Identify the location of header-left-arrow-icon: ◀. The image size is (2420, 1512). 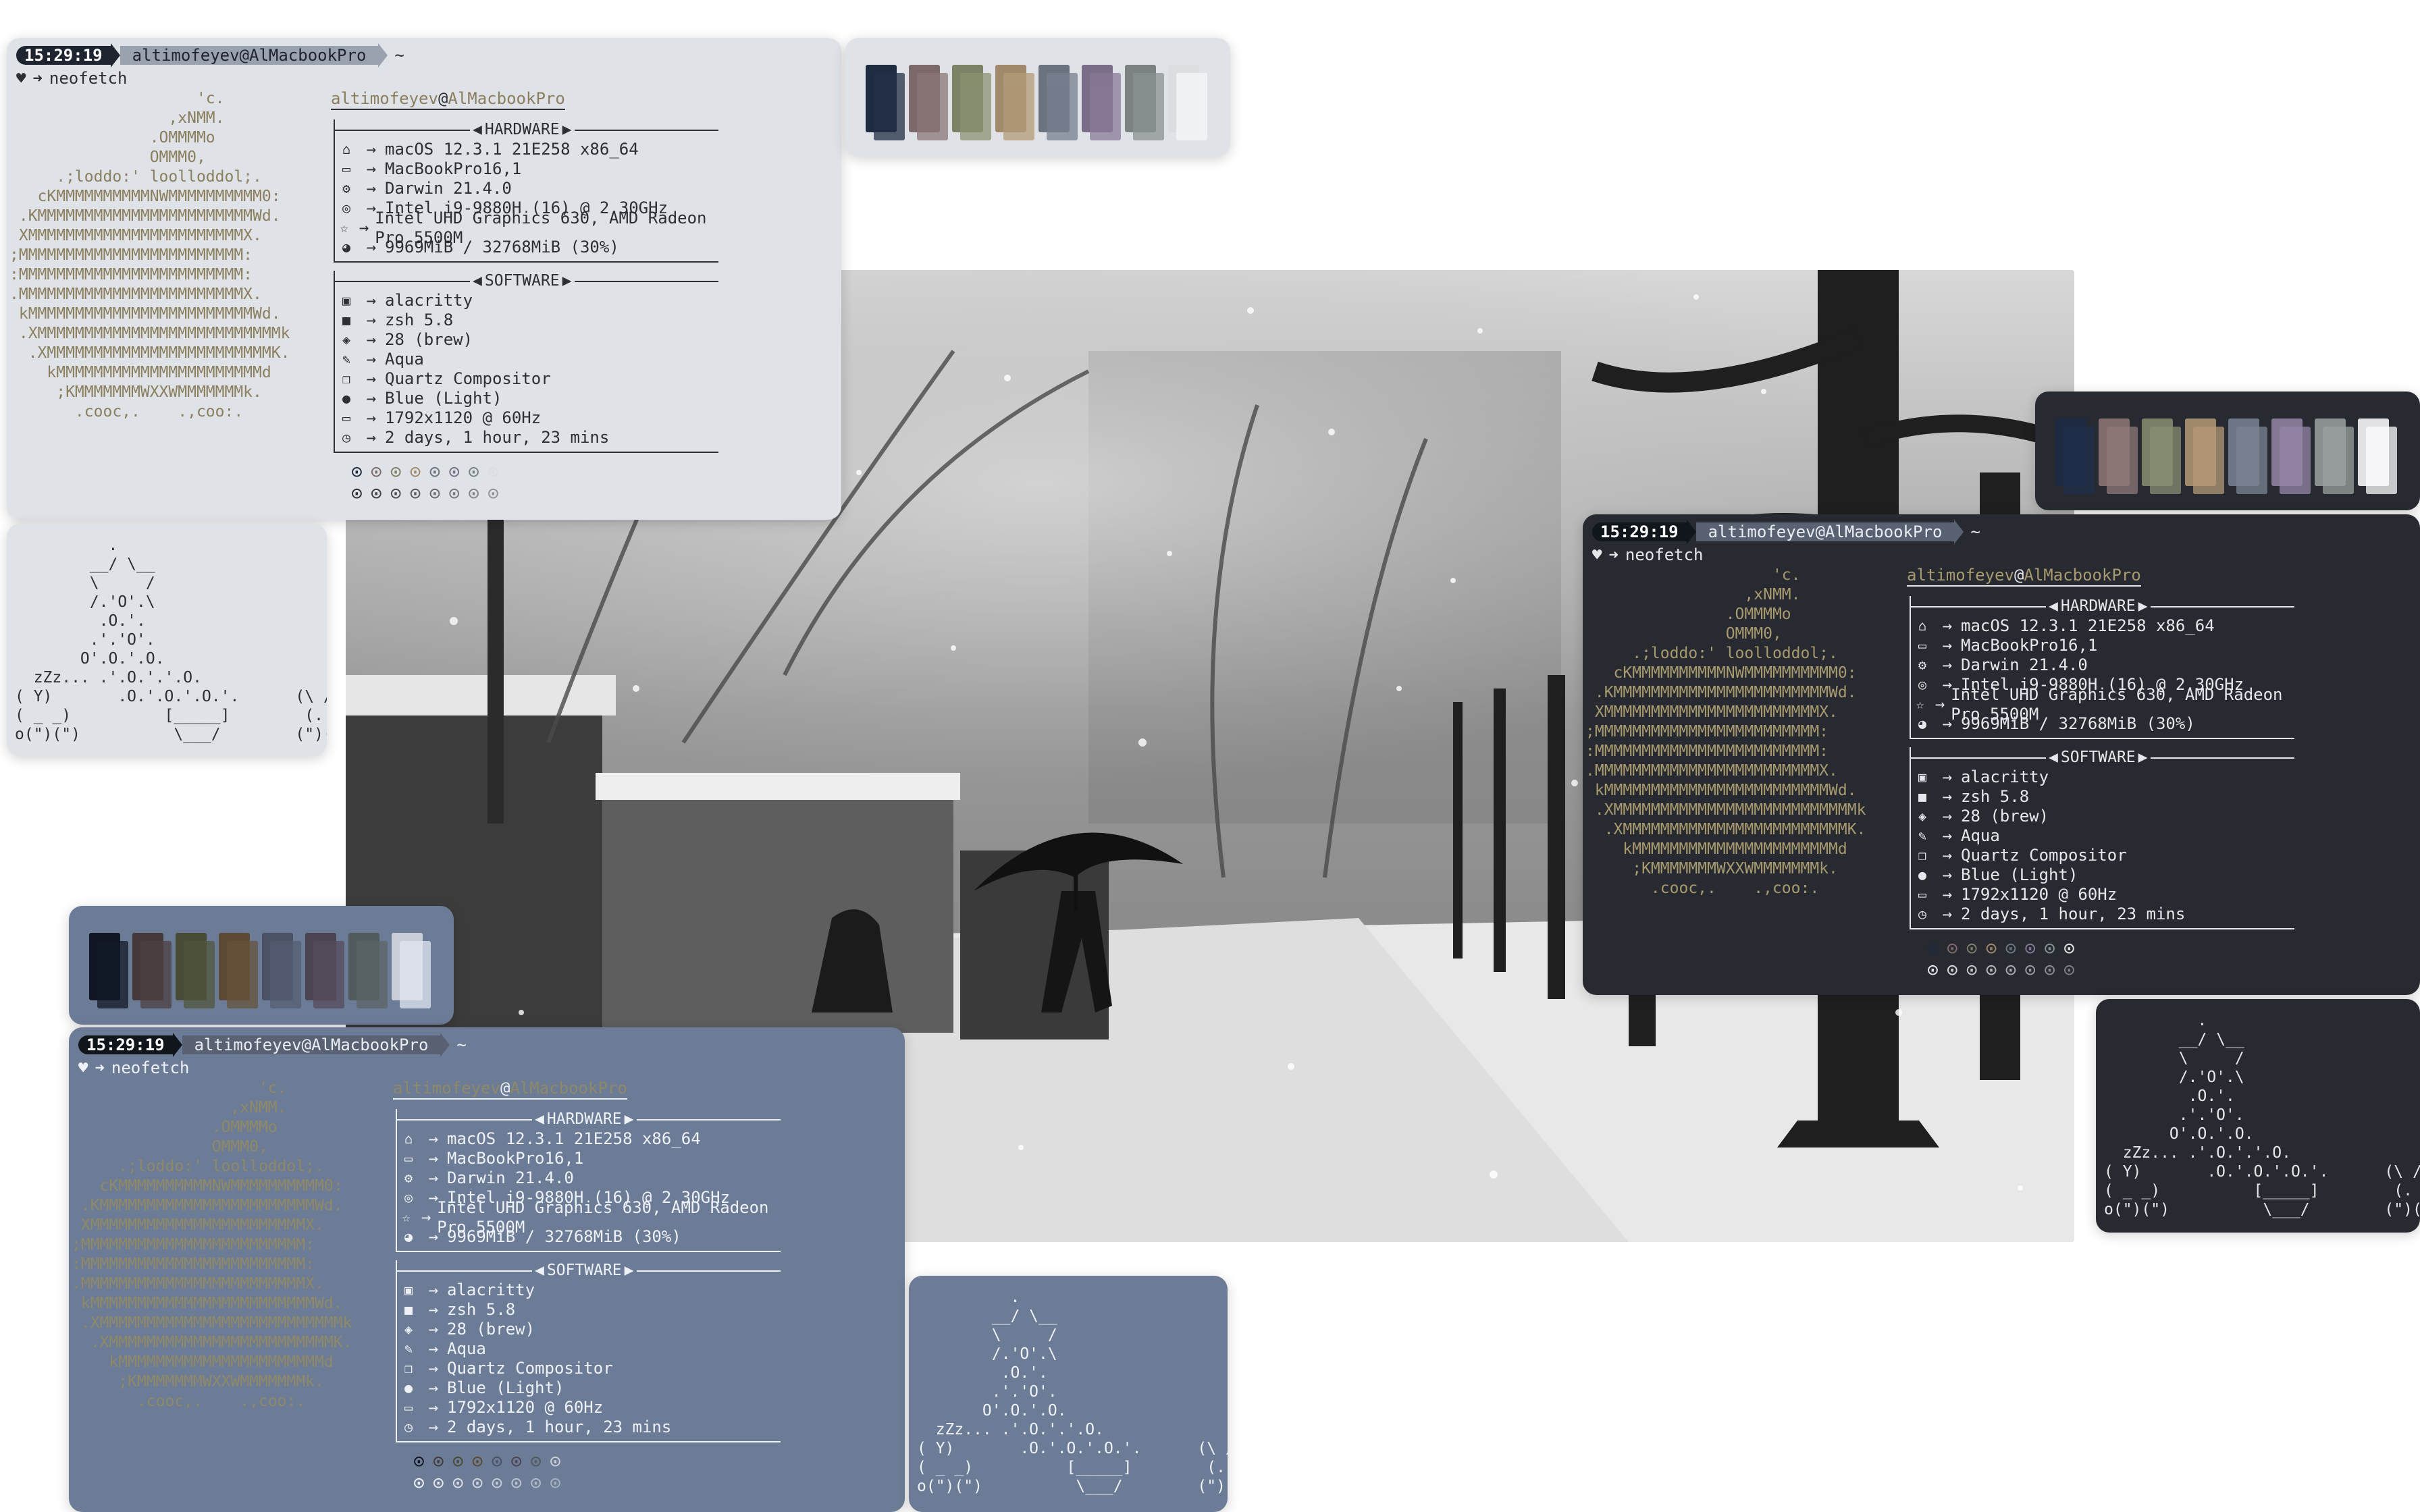
(477, 129).